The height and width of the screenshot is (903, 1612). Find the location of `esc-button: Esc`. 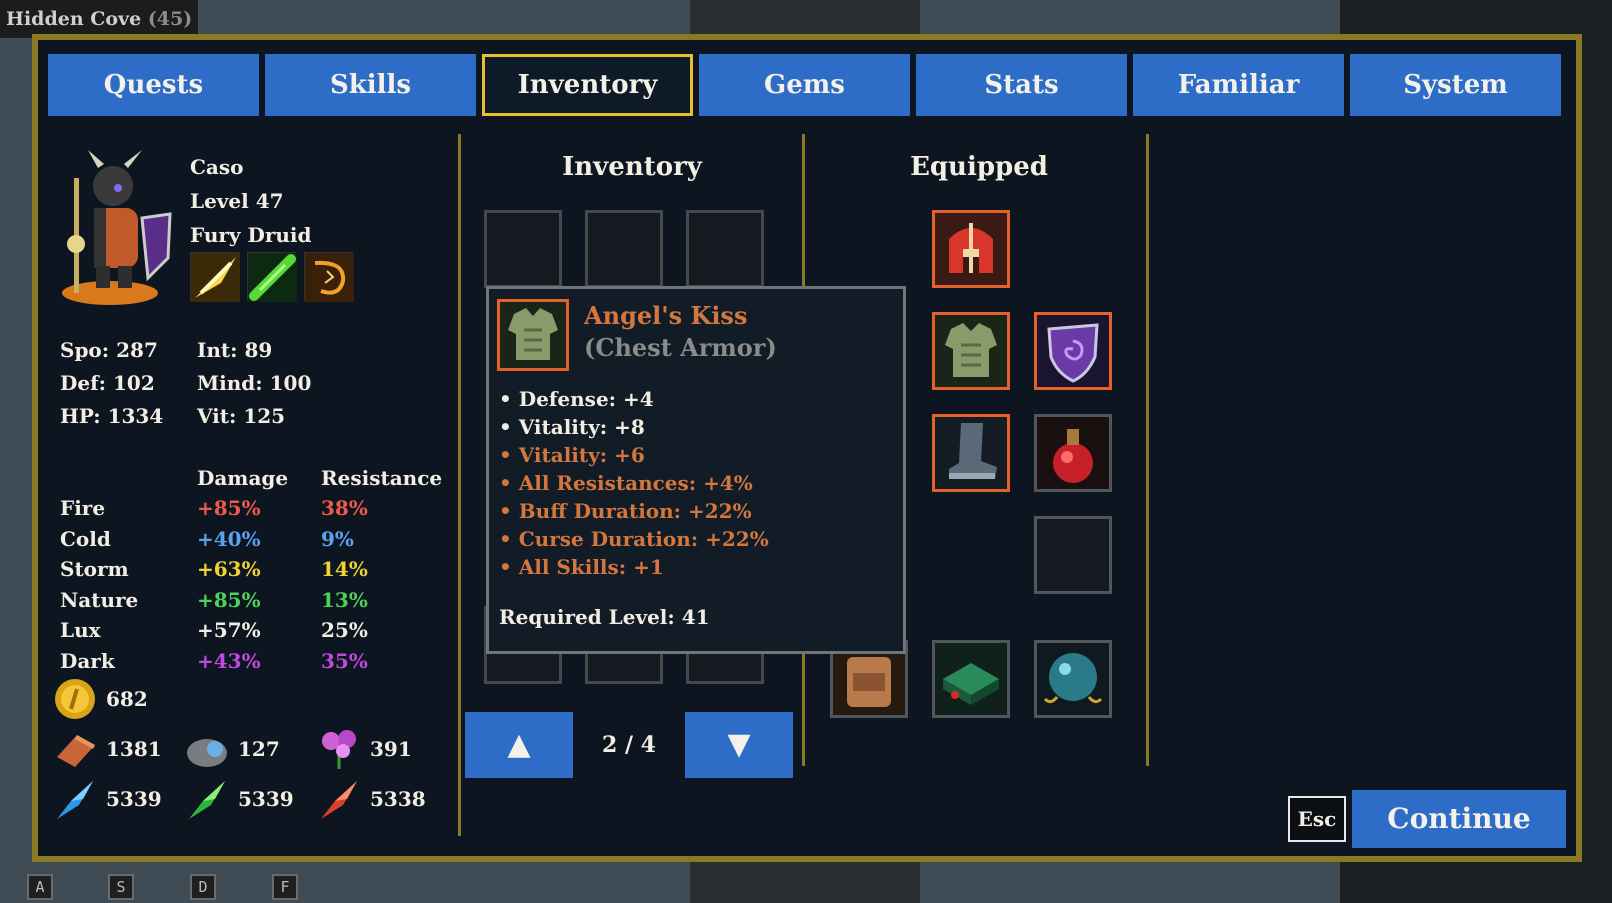

esc-button: Esc is located at coordinates (1317, 819).